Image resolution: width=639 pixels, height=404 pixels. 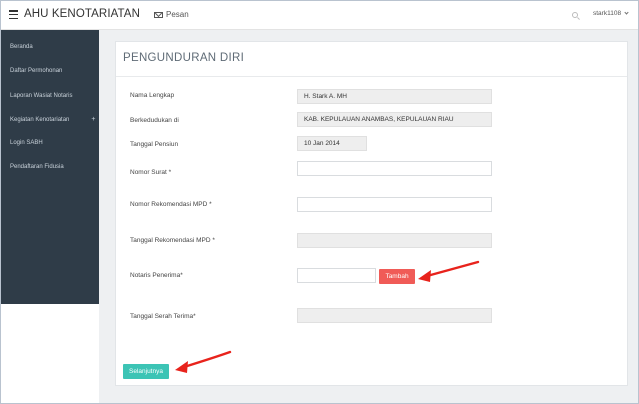 What do you see at coordinates (397, 276) in the screenshot?
I see `tambah-button: Tambah` at bounding box center [397, 276].